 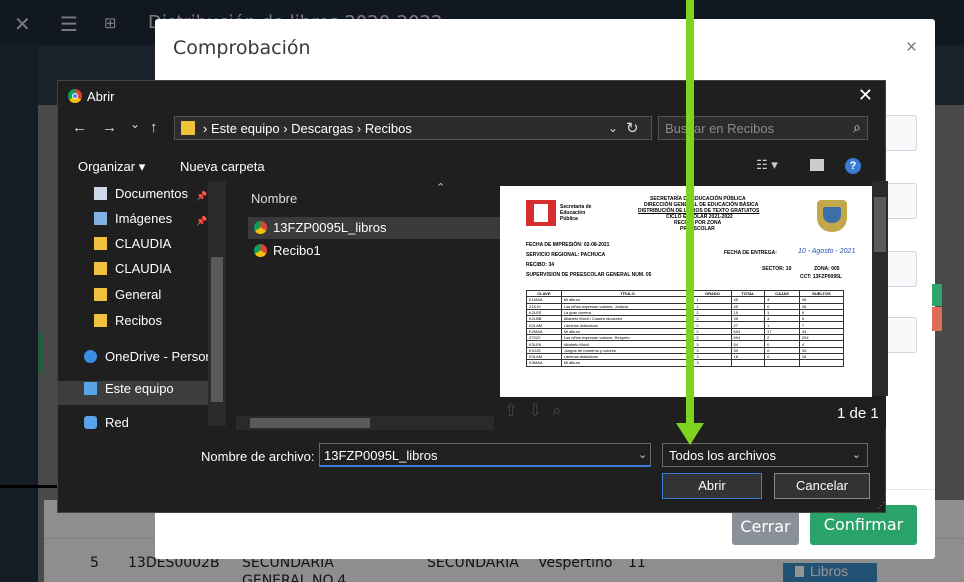 I want to click on nav-item-label: General, so click(x=138, y=294).